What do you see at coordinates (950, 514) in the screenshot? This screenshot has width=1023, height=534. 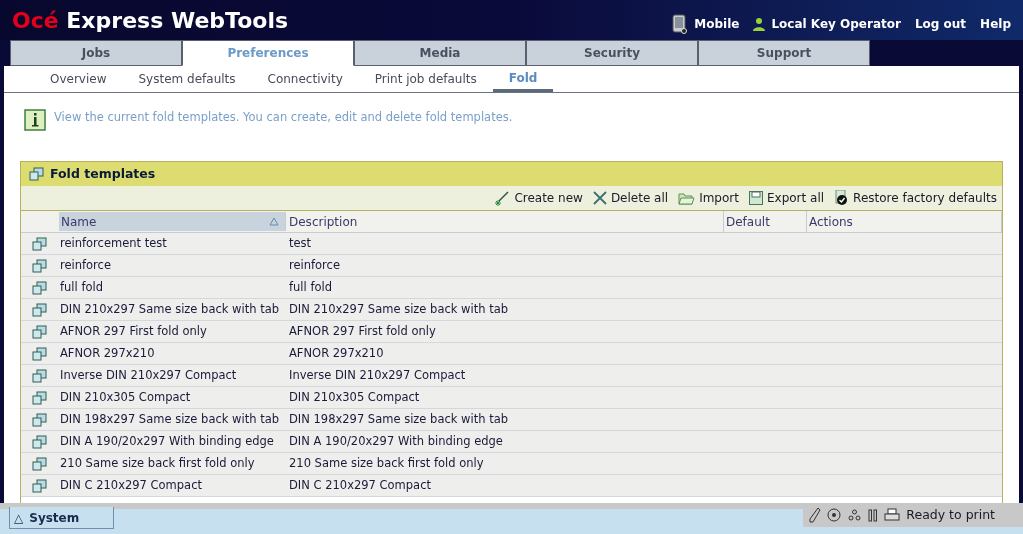 I see `status-text: Ready to print` at bounding box center [950, 514].